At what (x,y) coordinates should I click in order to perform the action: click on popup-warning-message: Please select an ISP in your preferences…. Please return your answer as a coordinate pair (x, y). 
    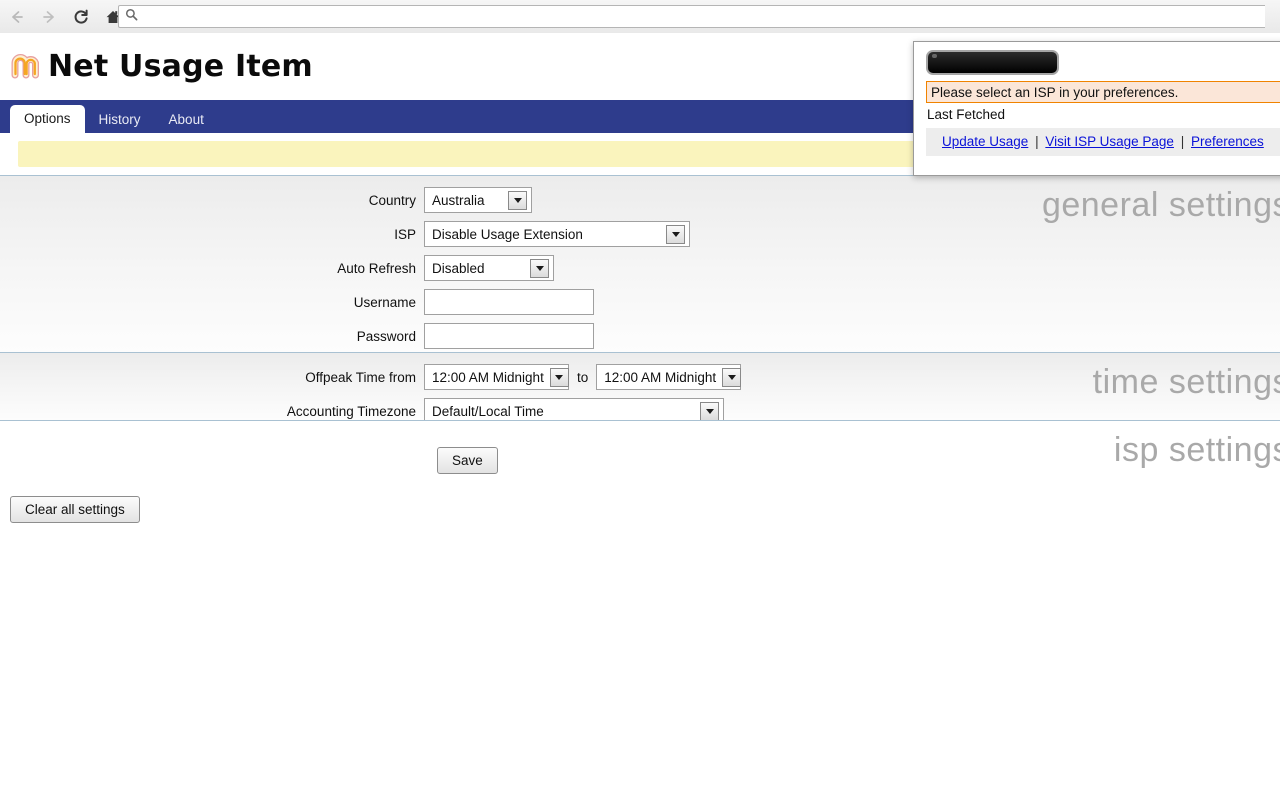
    Looking at the image, I should click on (1103, 92).